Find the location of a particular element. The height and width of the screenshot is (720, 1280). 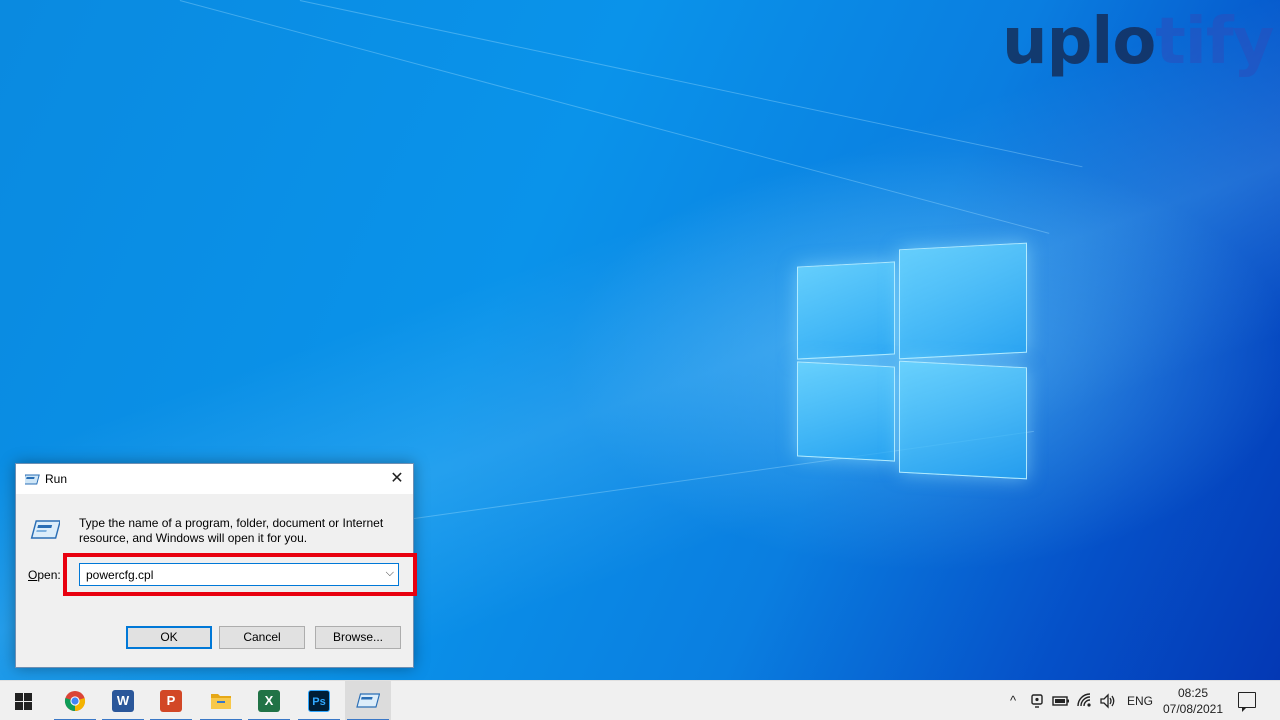

taskbar-app-file-explorer is located at coordinates (221, 700).